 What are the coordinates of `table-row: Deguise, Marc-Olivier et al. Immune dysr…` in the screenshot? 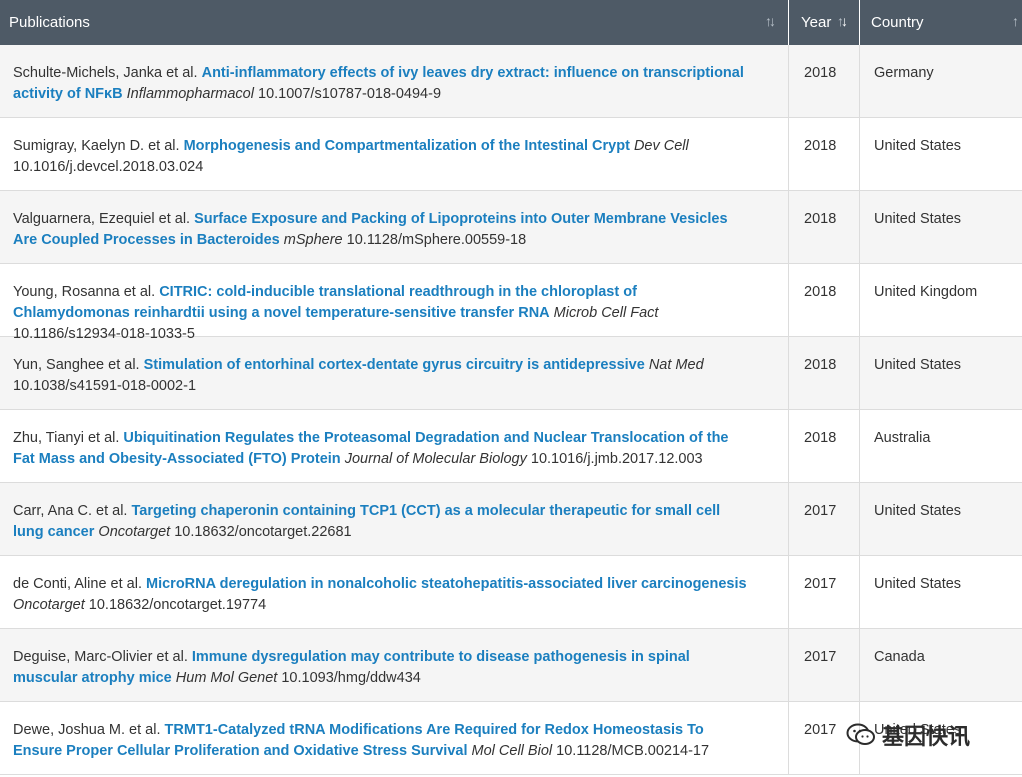 It's located at (511, 665).